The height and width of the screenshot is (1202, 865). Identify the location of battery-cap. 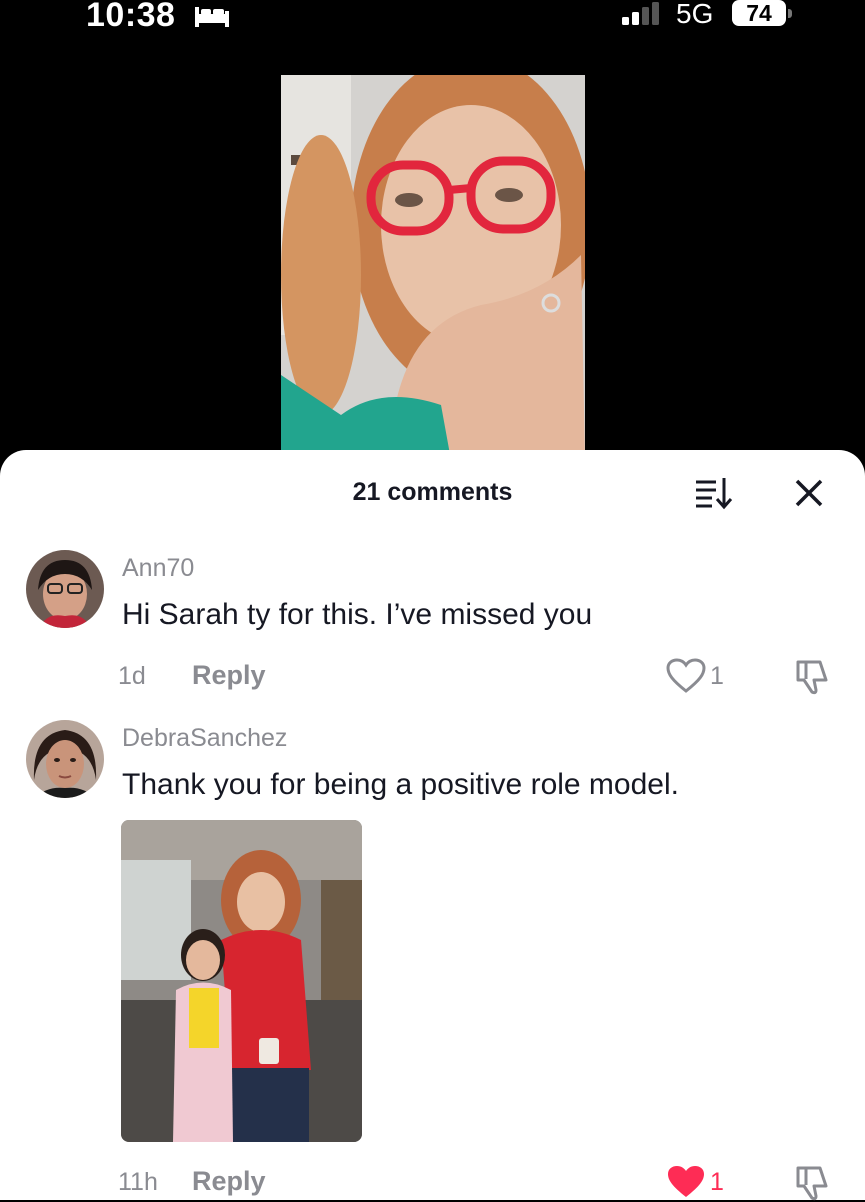
(790, 13).